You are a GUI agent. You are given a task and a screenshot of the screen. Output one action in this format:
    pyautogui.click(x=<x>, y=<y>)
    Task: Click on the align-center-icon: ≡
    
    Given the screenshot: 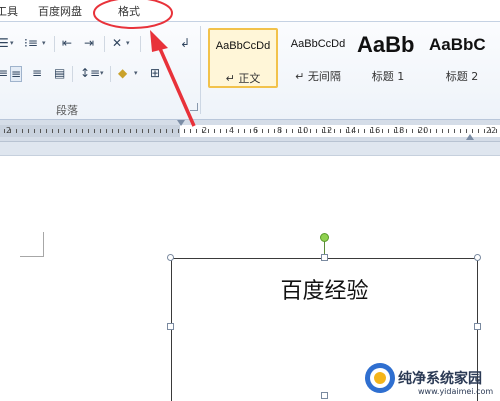 What is the action you would take?
    pyautogui.click(x=16, y=74)
    